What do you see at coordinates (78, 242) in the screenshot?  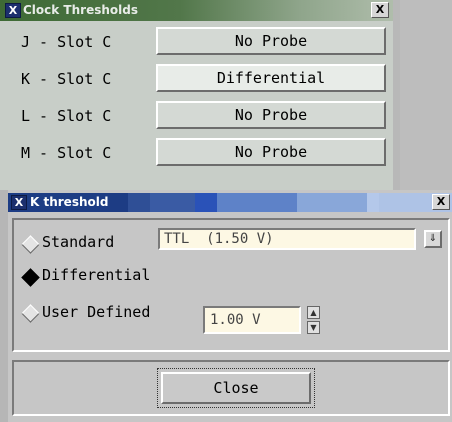 I see `standard-label: Standard` at bounding box center [78, 242].